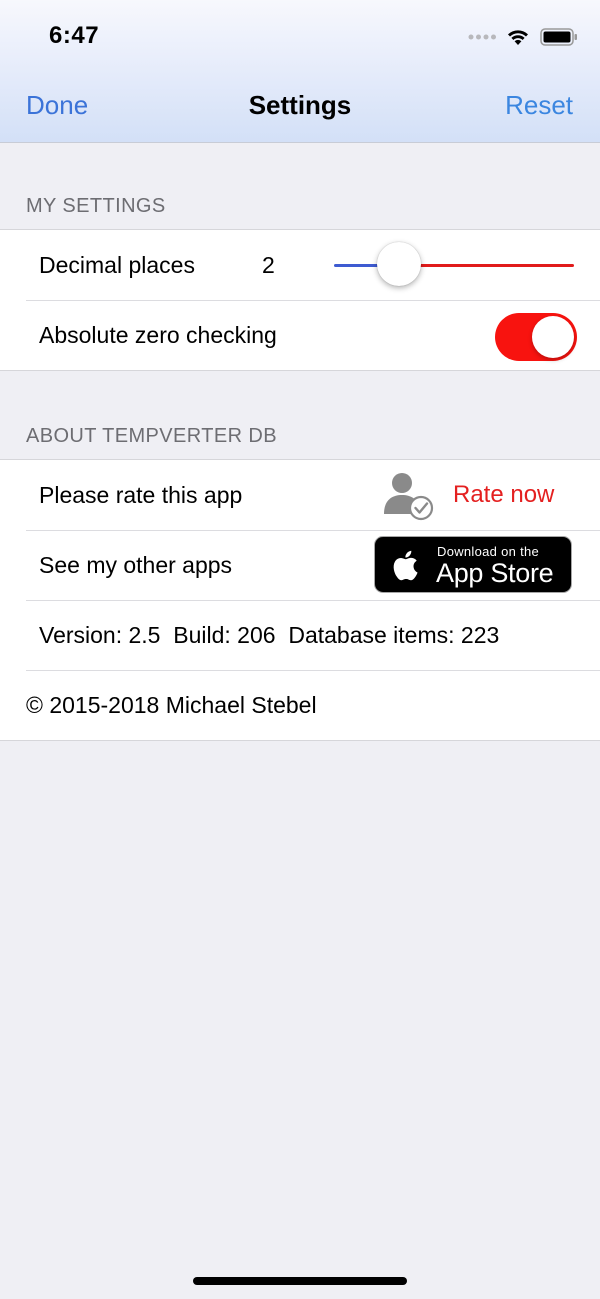  I want to click on other-apps-label: See my other apps, so click(136, 565).